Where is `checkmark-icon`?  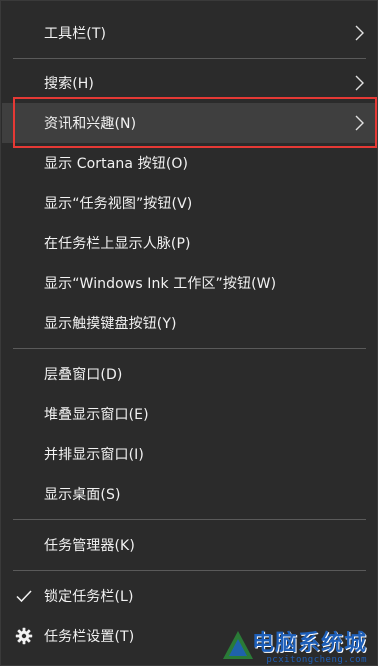
checkmark-icon is located at coordinates (24, 596).